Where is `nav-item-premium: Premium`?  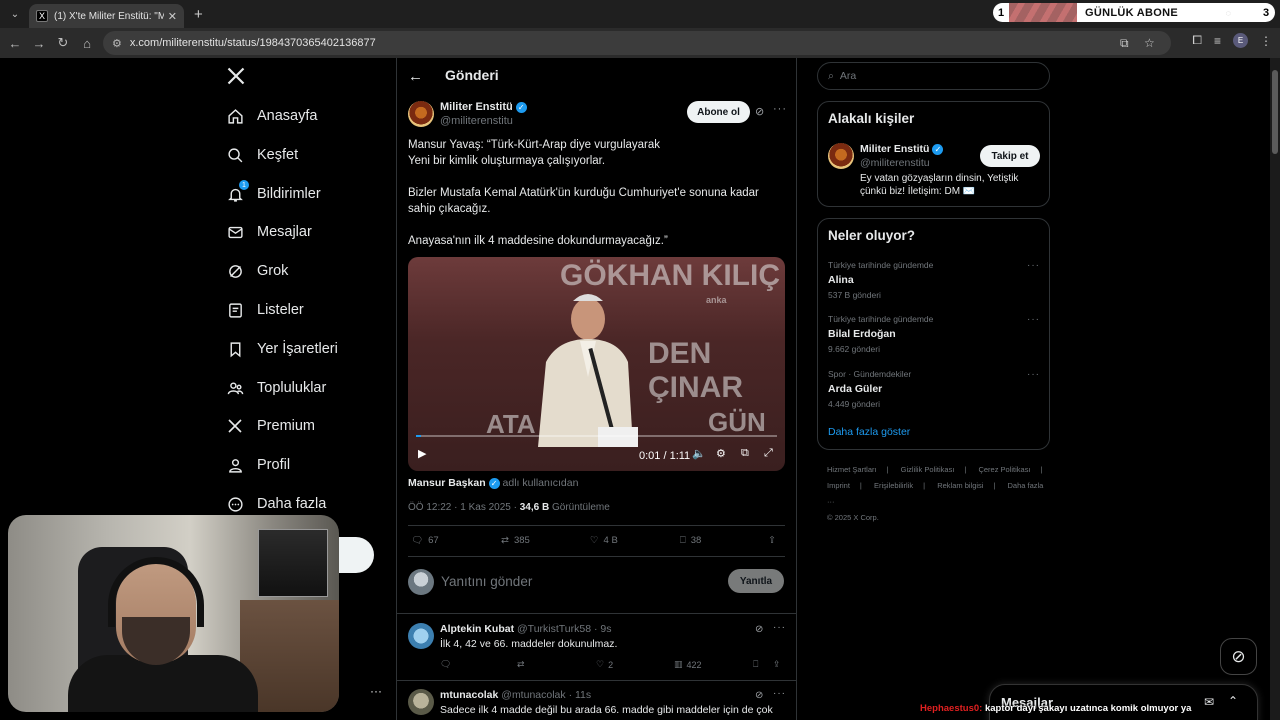
nav-item-premium: Premium is located at coordinates (270, 426).